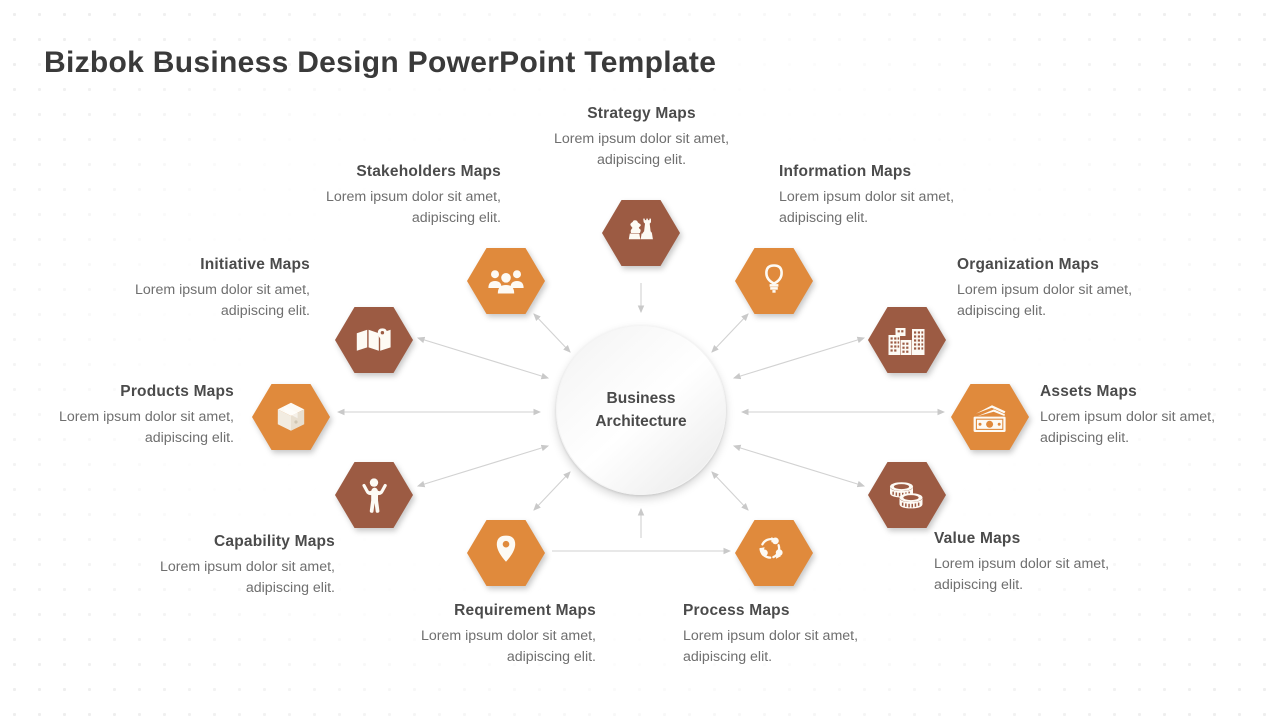 This screenshot has height=720, width=1280. Describe the element at coordinates (374, 340) in the screenshot. I see `hex-node-initiative` at that location.